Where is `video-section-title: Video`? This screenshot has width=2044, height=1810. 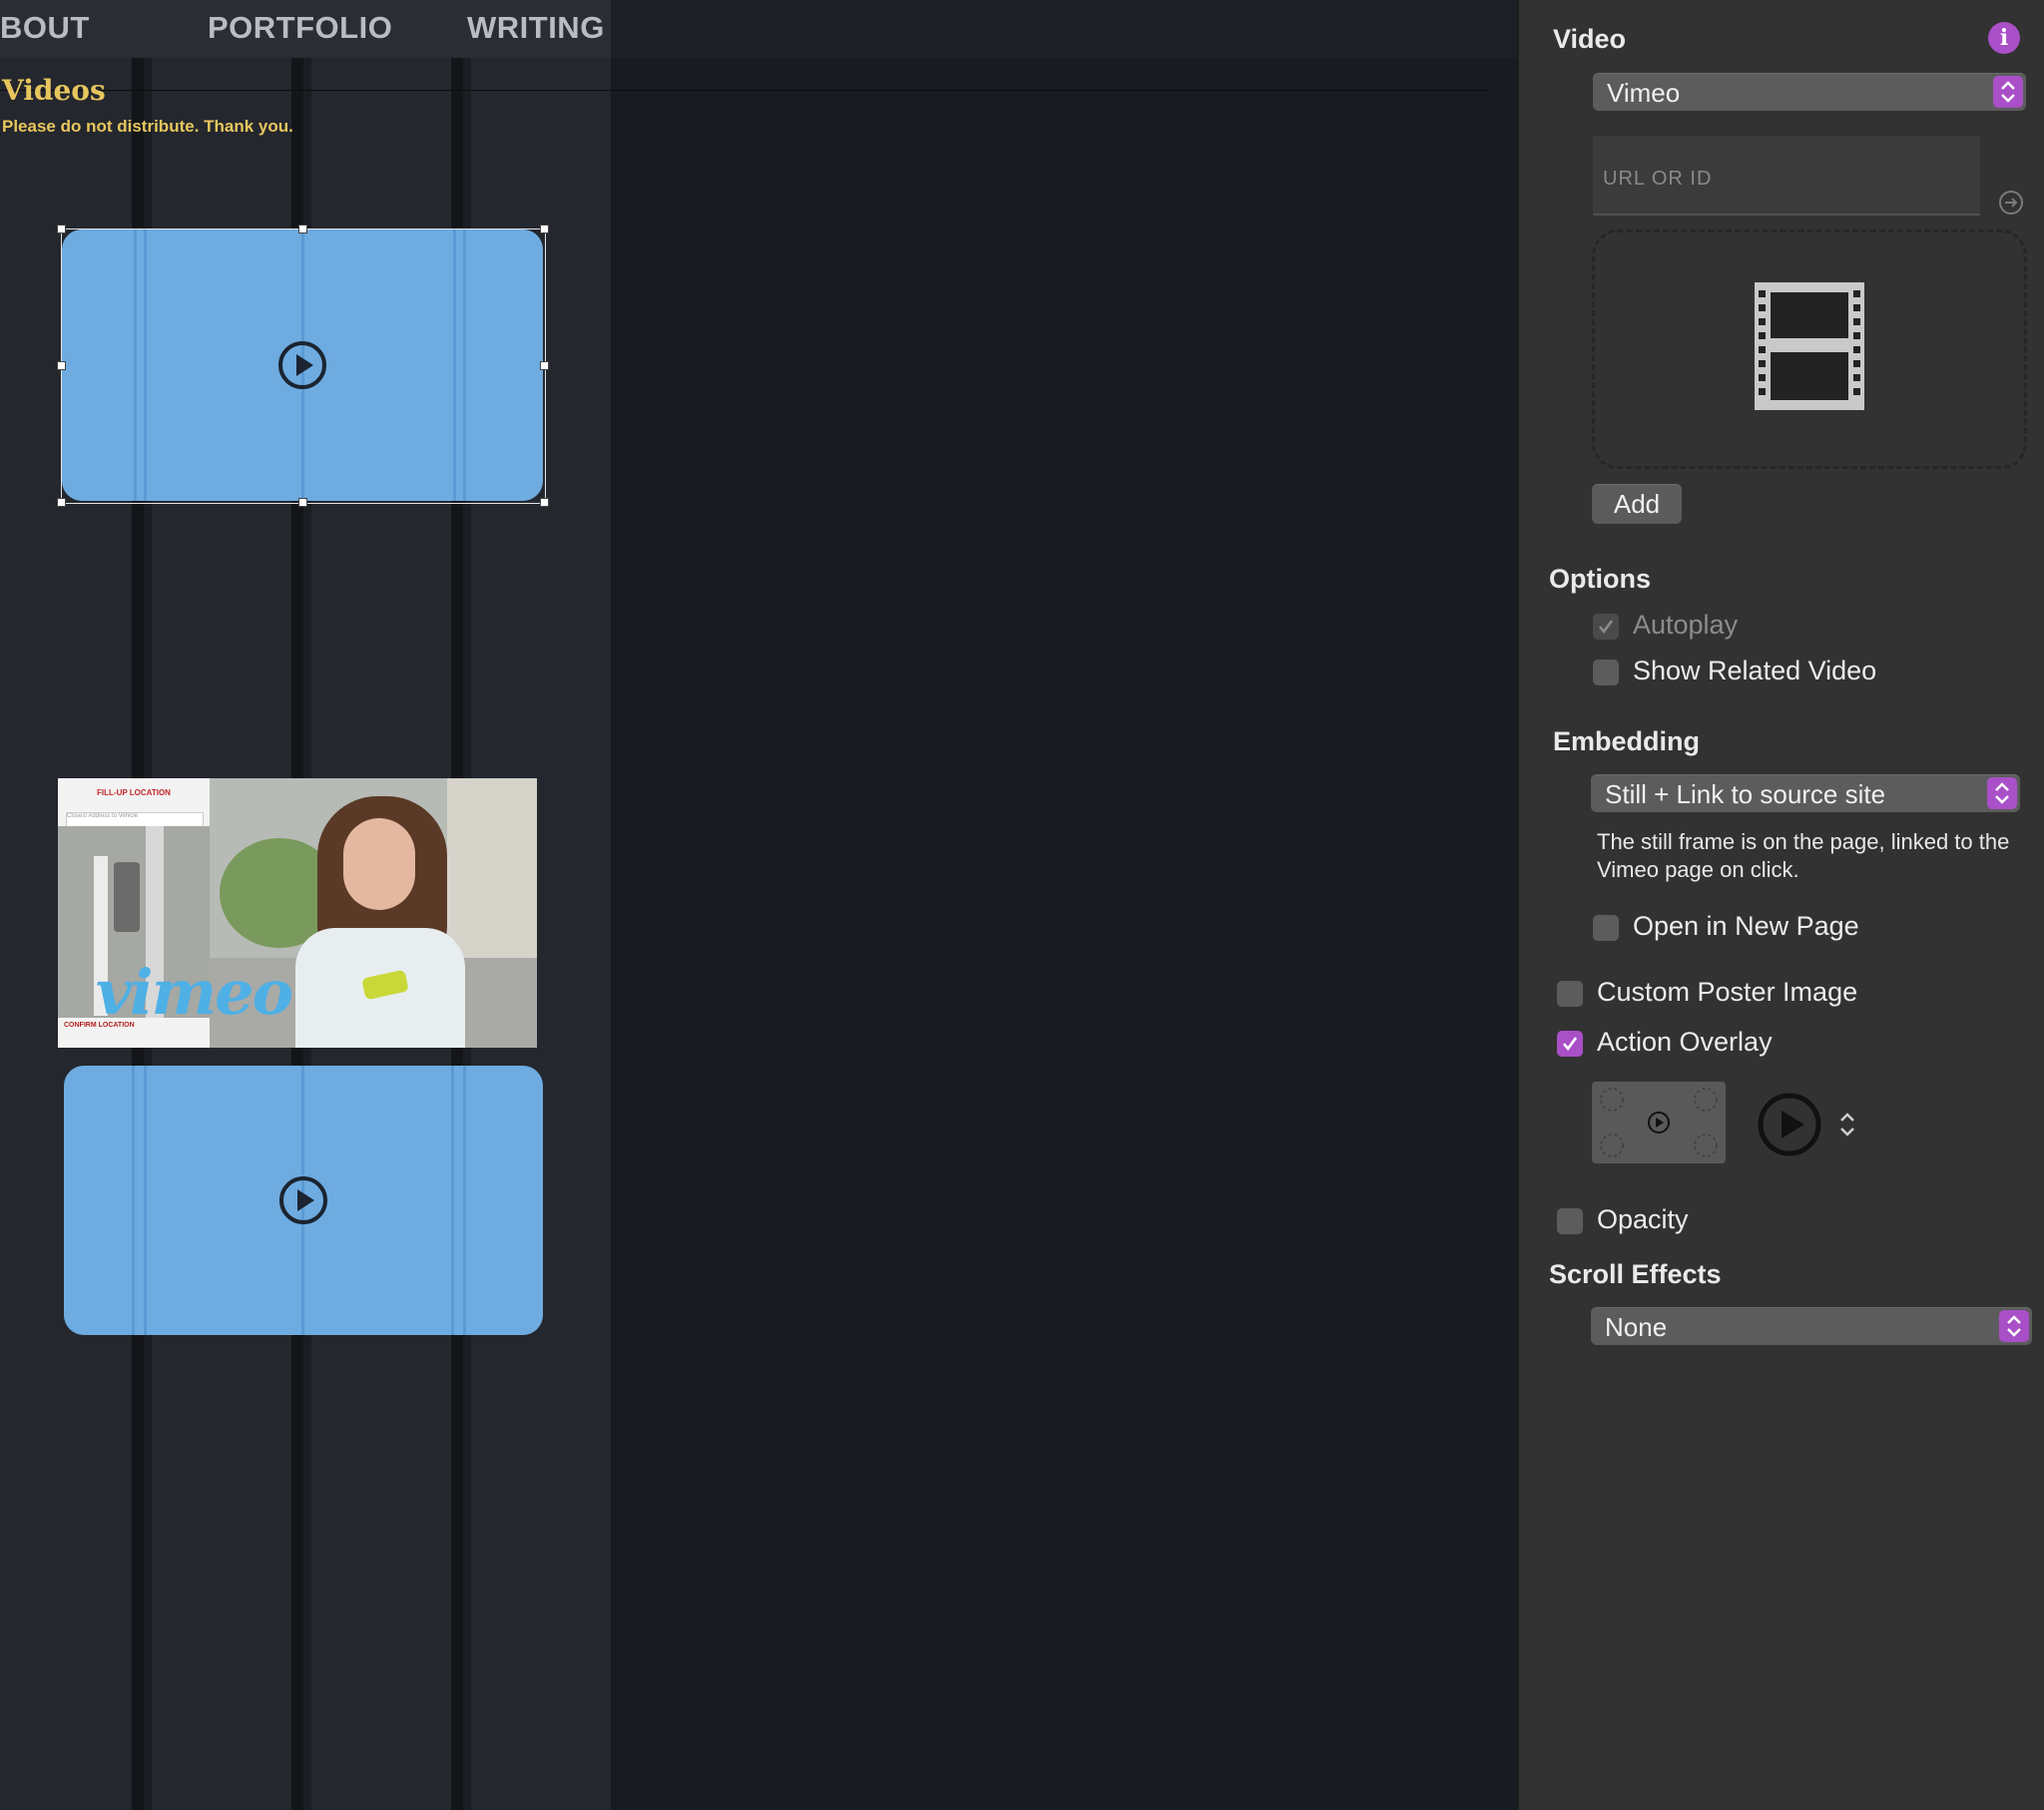 video-section-title: Video is located at coordinates (1590, 39).